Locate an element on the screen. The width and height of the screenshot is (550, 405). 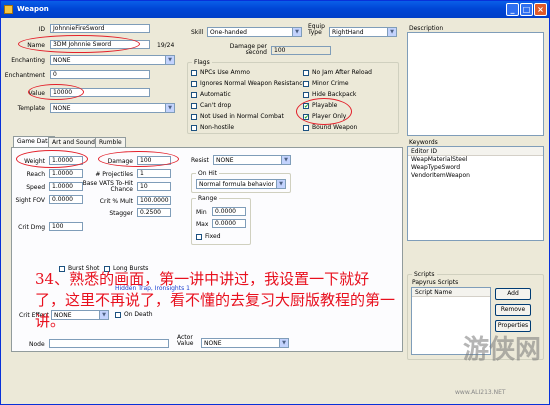
reach-label: Reach is located at coordinates (35, 174).